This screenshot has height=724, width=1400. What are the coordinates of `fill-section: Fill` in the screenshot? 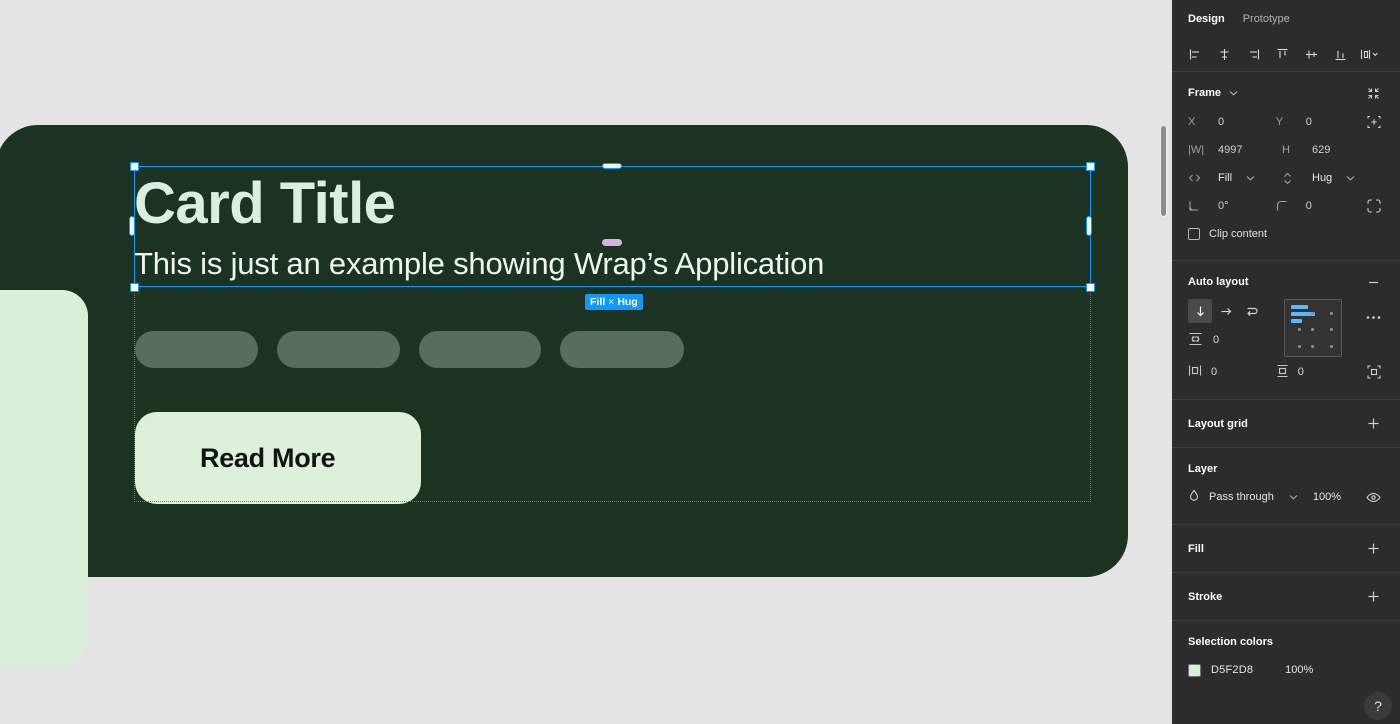 It's located at (1286, 549).